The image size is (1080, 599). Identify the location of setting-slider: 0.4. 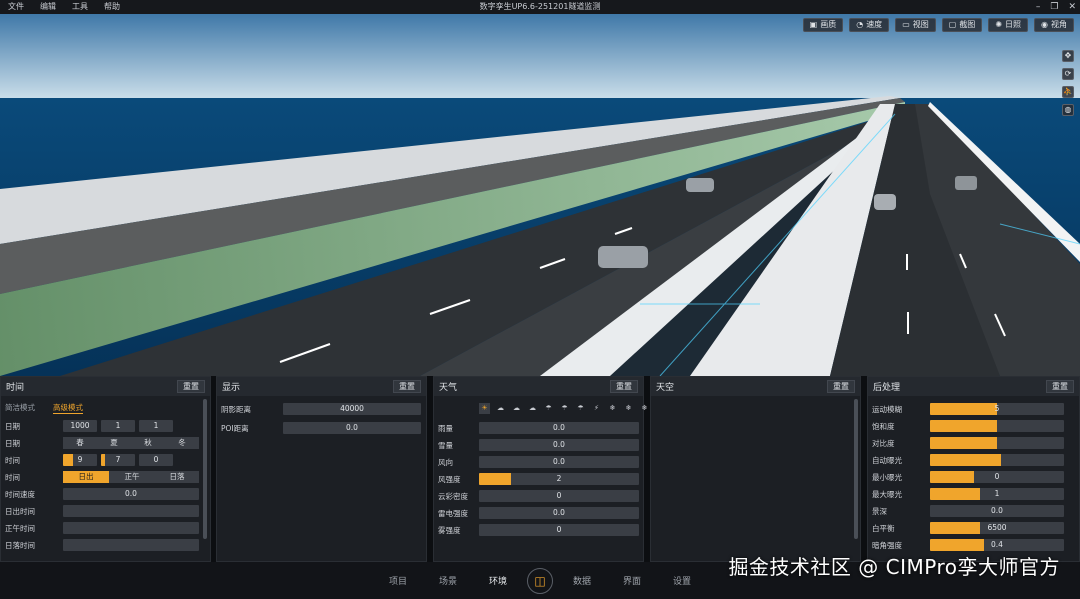
(997, 545).